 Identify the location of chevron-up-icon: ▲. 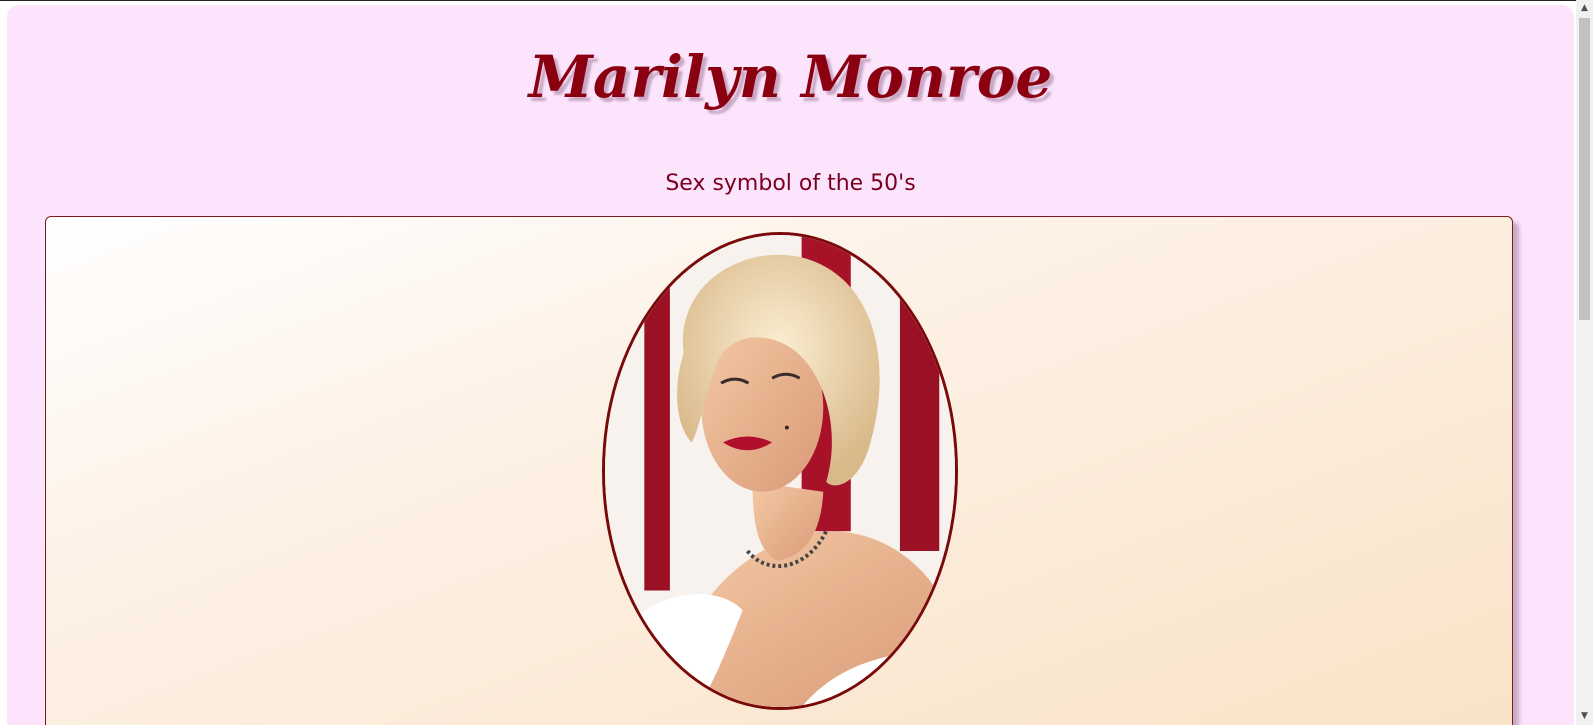
(1584, 8).